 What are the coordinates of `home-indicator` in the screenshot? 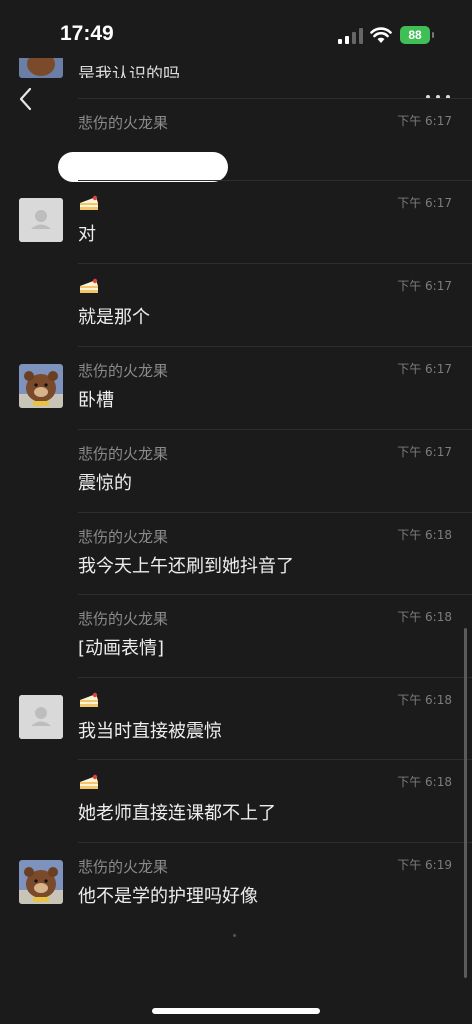 It's located at (236, 1011).